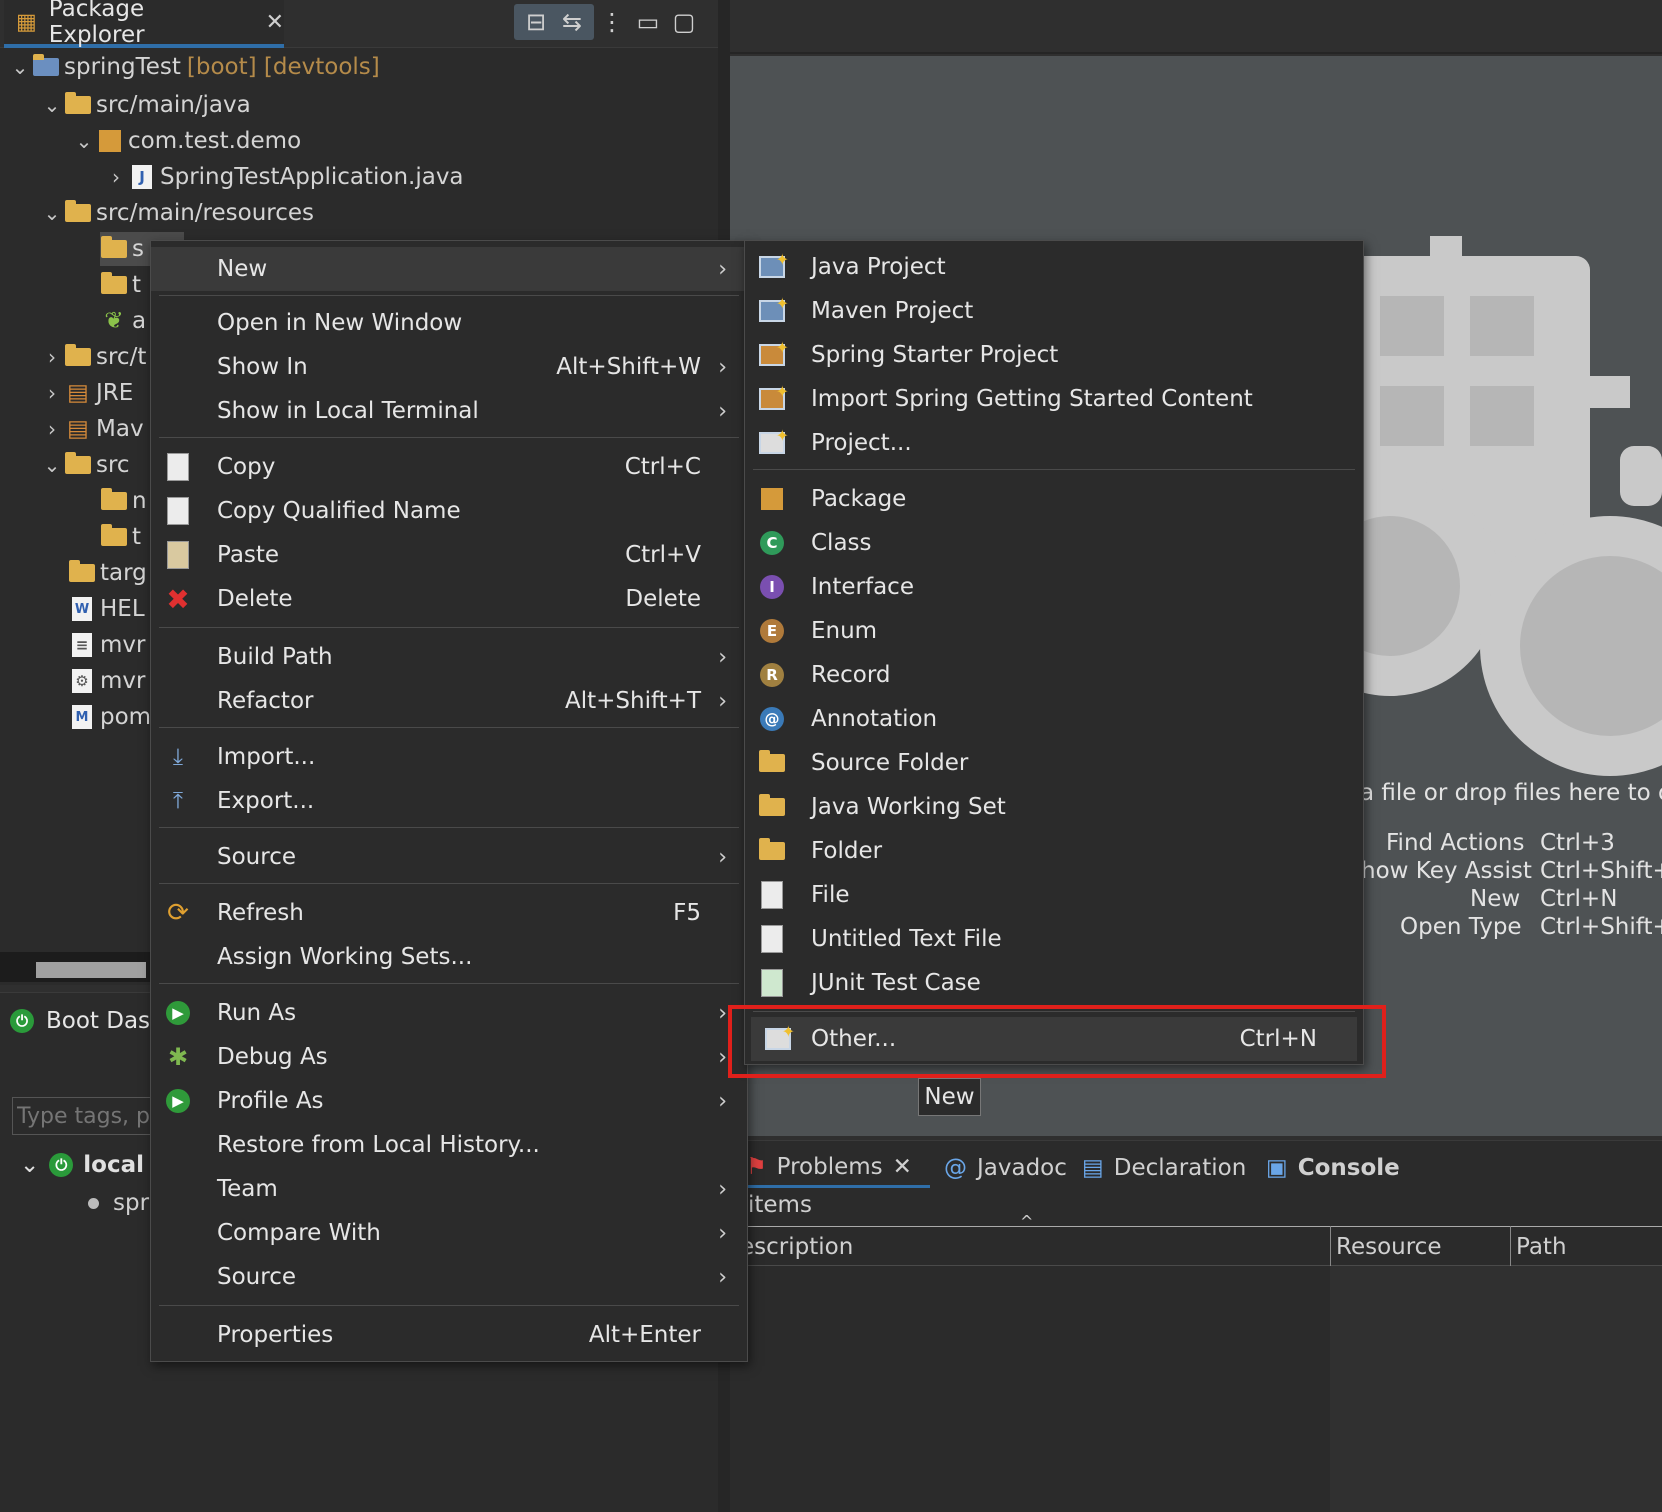 The height and width of the screenshot is (1512, 1662). What do you see at coordinates (187, 141) in the screenshot?
I see `tree-item-package: ⌄ com.test.demo` at bounding box center [187, 141].